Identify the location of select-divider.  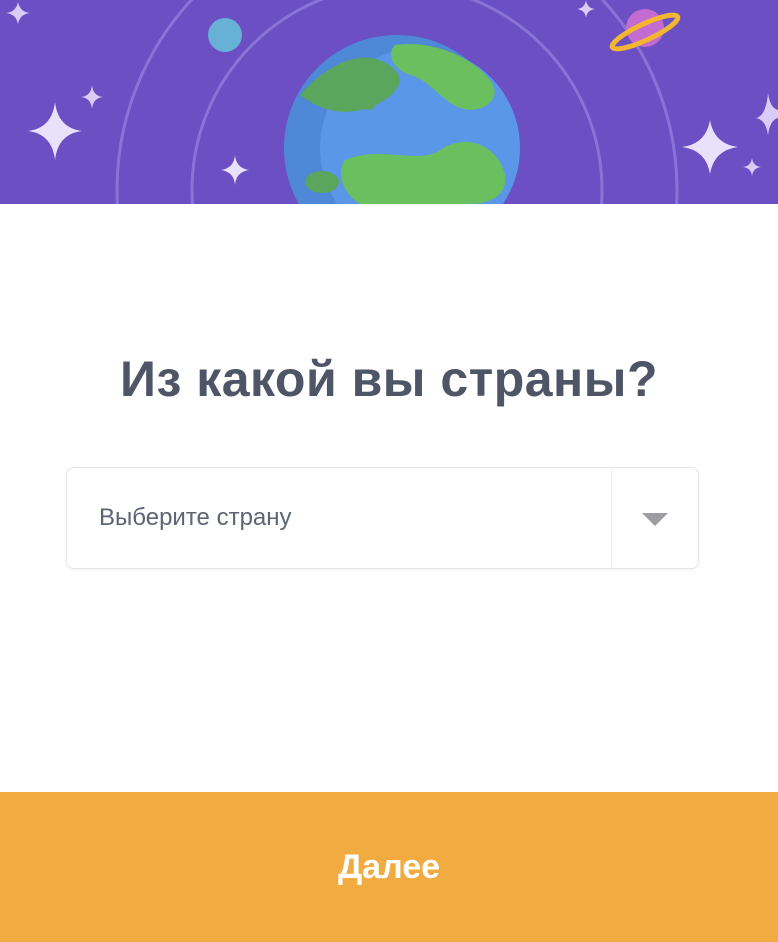
(611, 518).